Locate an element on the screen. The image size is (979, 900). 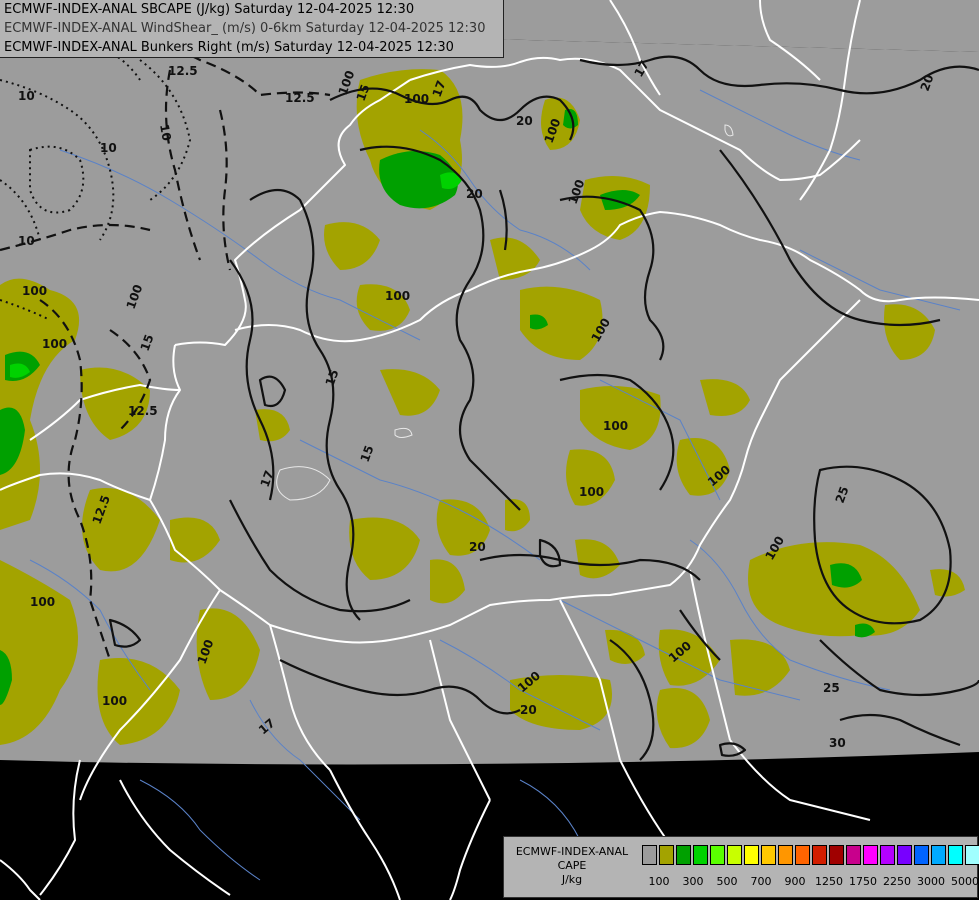
legend-title: ECMWF-INDEX-ANAL CAPE J/kg is located at coordinates (572, 866).